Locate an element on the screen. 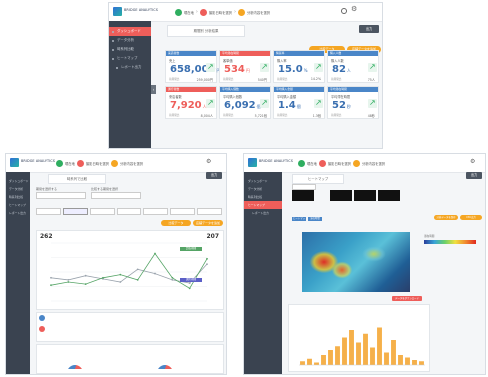 This screenshot has height=377, width=488. dwell-mode-button: 滞在時間 is located at coordinates (315, 219).